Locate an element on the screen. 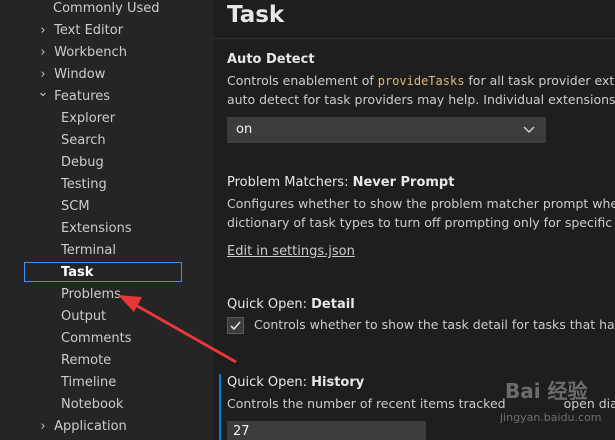 This screenshot has height=440, width=615. selection-focus-border is located at coordinates (103, 272).